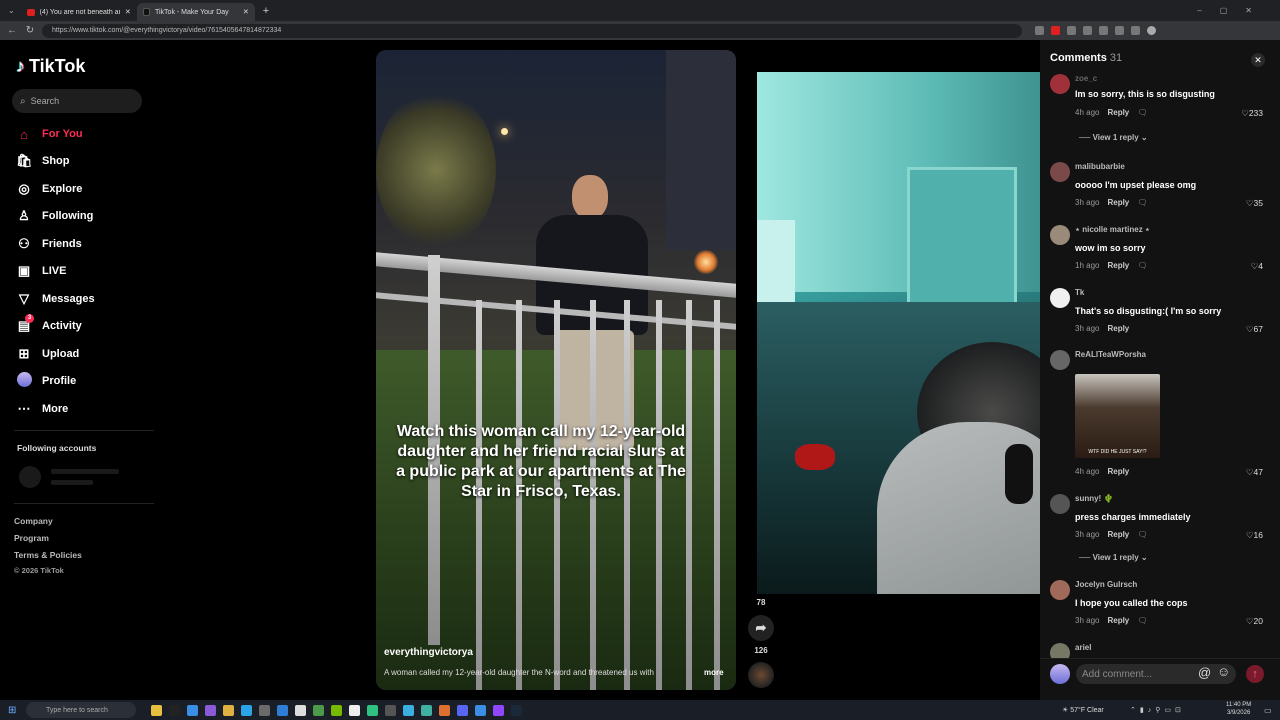 This screenshot has width=1280, height=720. I want to click on comment-username: zoe_c, so click(1086, 78).